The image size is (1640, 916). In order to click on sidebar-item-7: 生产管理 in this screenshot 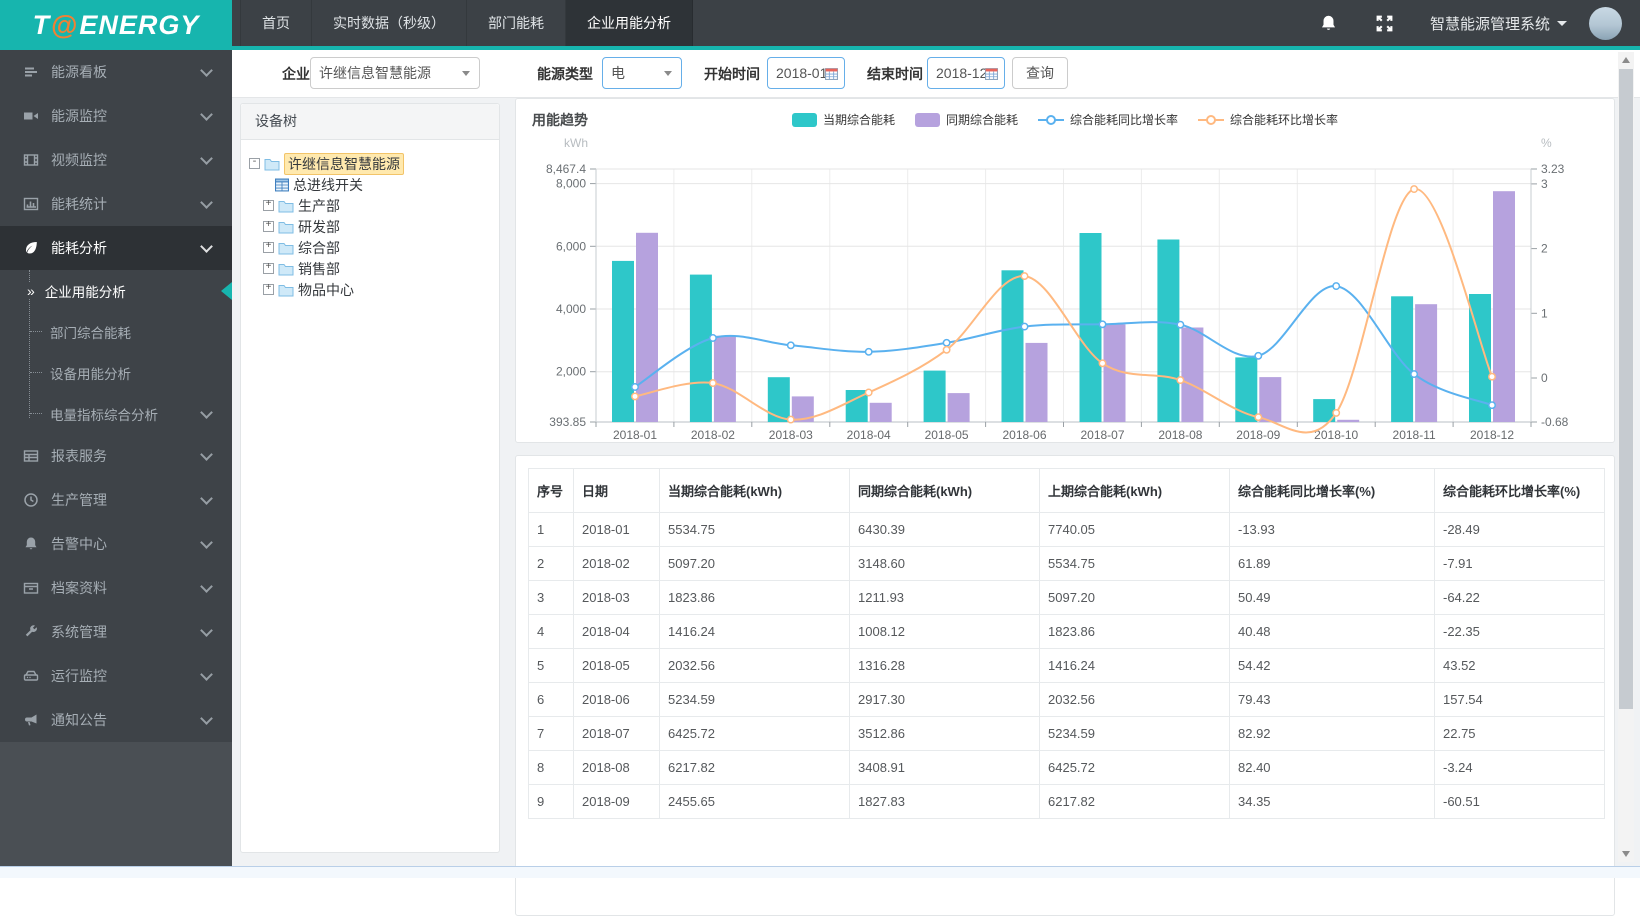, I will do `click(116, 500)`.